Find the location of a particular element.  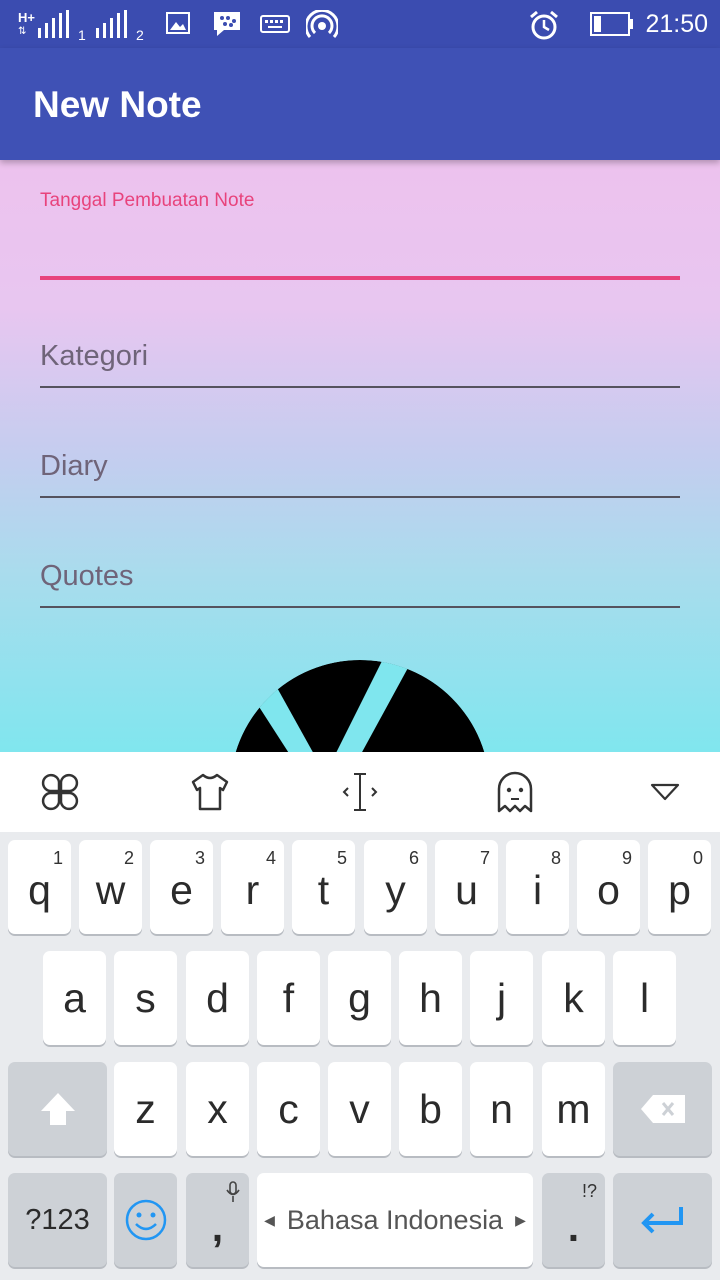

alarm-icon is located at coordinates (544, 25).